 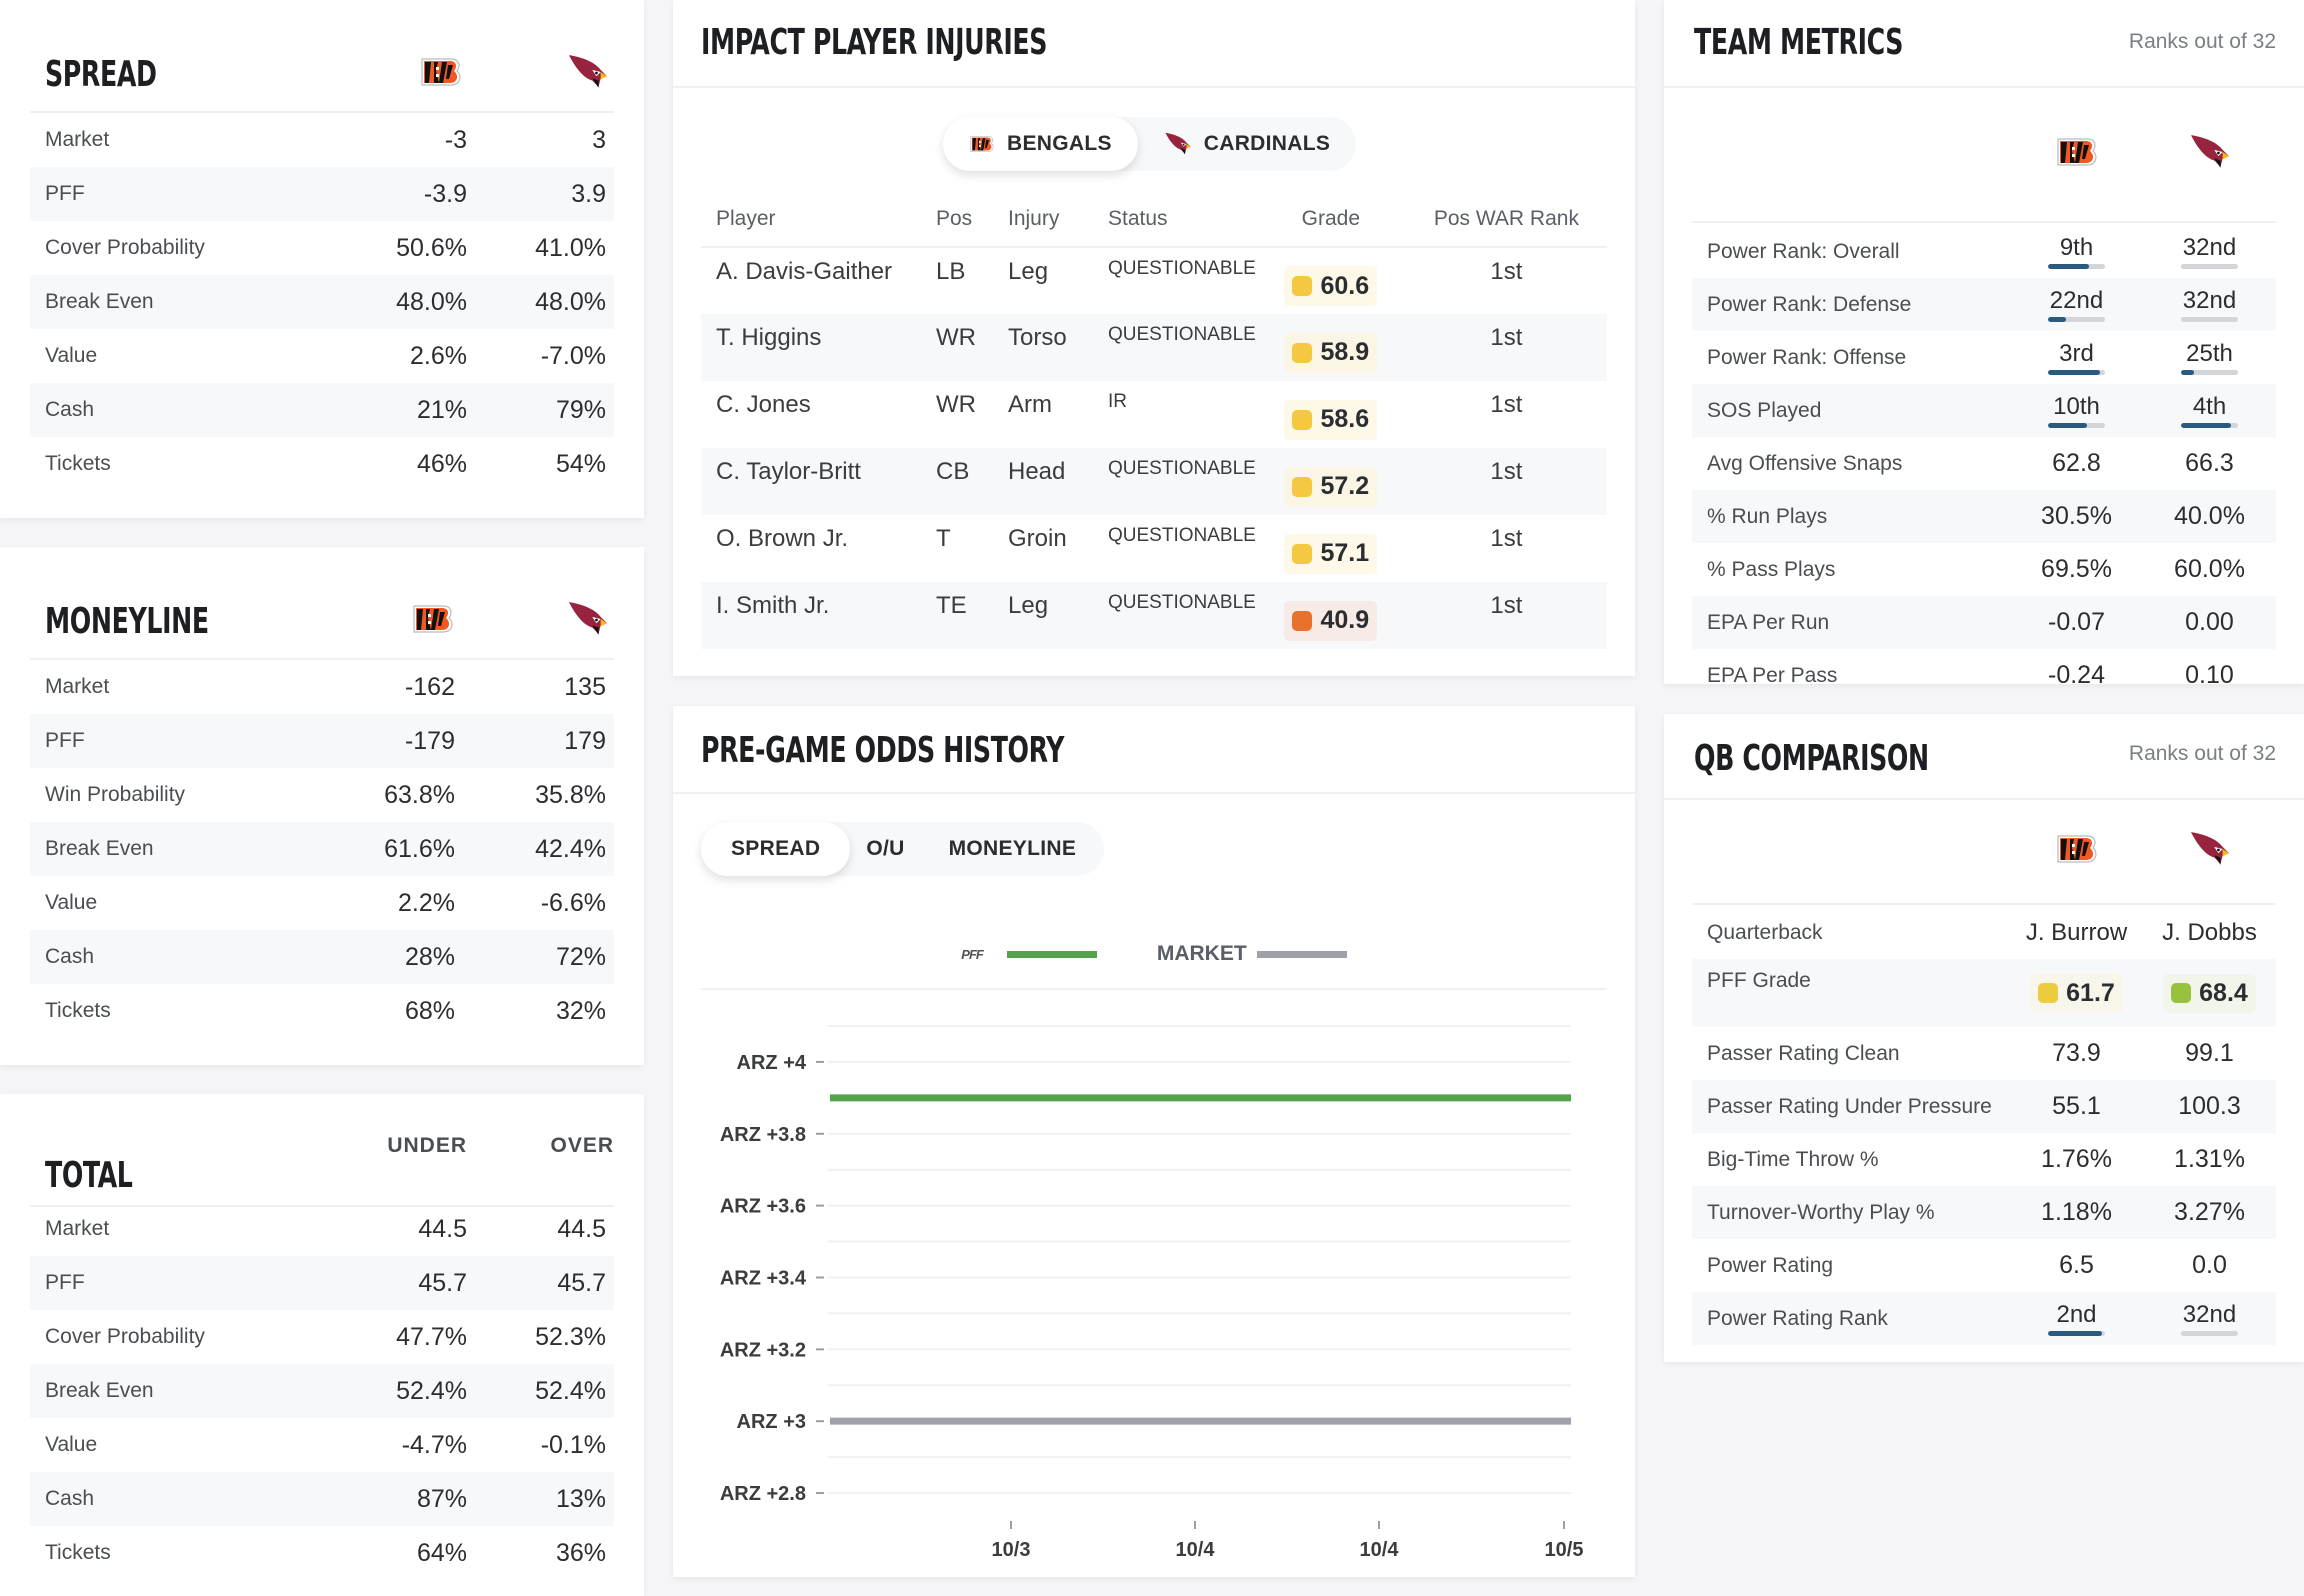 I want to click on value-b: 40.0%, so click(x=2209, y=516).